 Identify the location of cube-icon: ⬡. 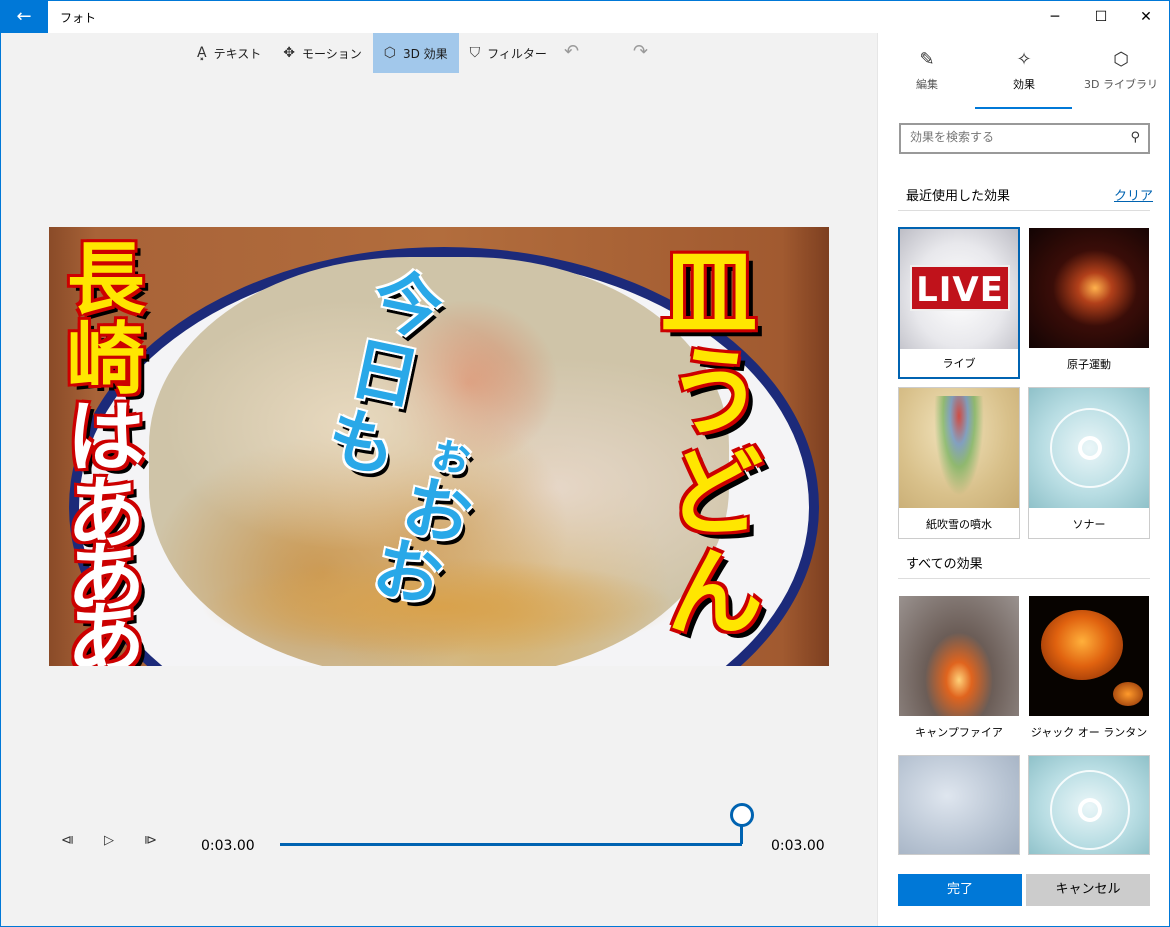
(1121, 59).